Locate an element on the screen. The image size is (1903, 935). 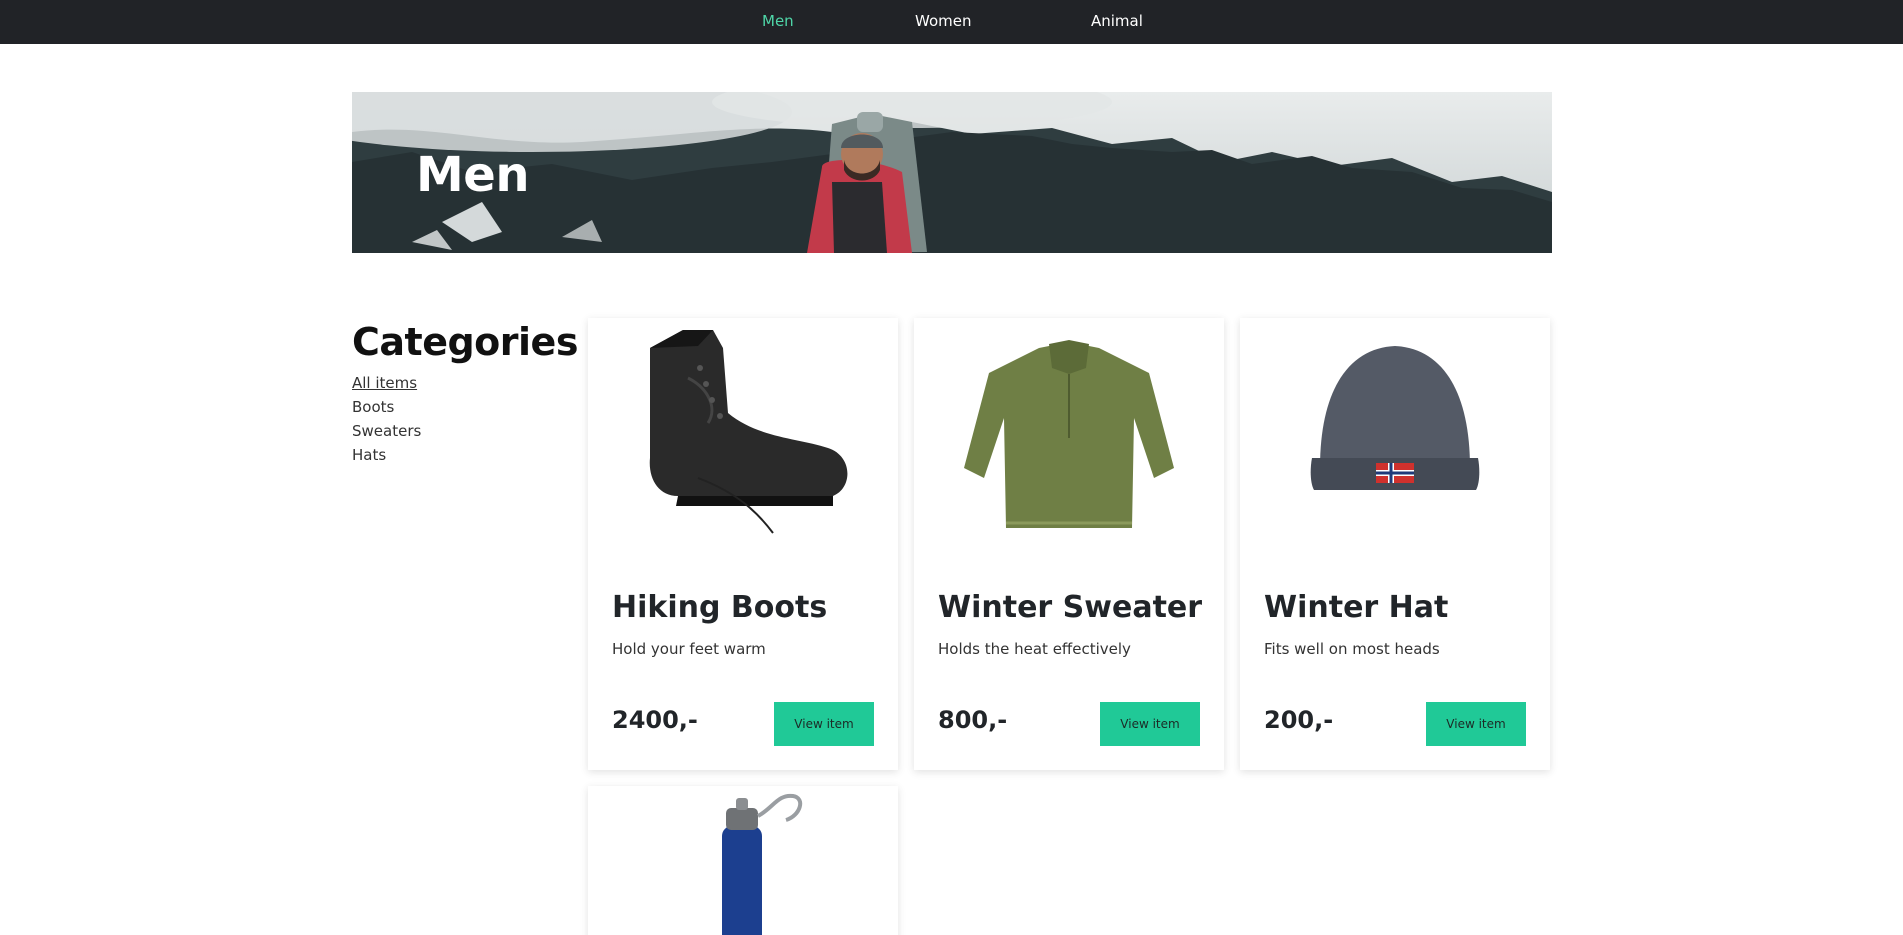
product-card is located at coordinates (743, 860).